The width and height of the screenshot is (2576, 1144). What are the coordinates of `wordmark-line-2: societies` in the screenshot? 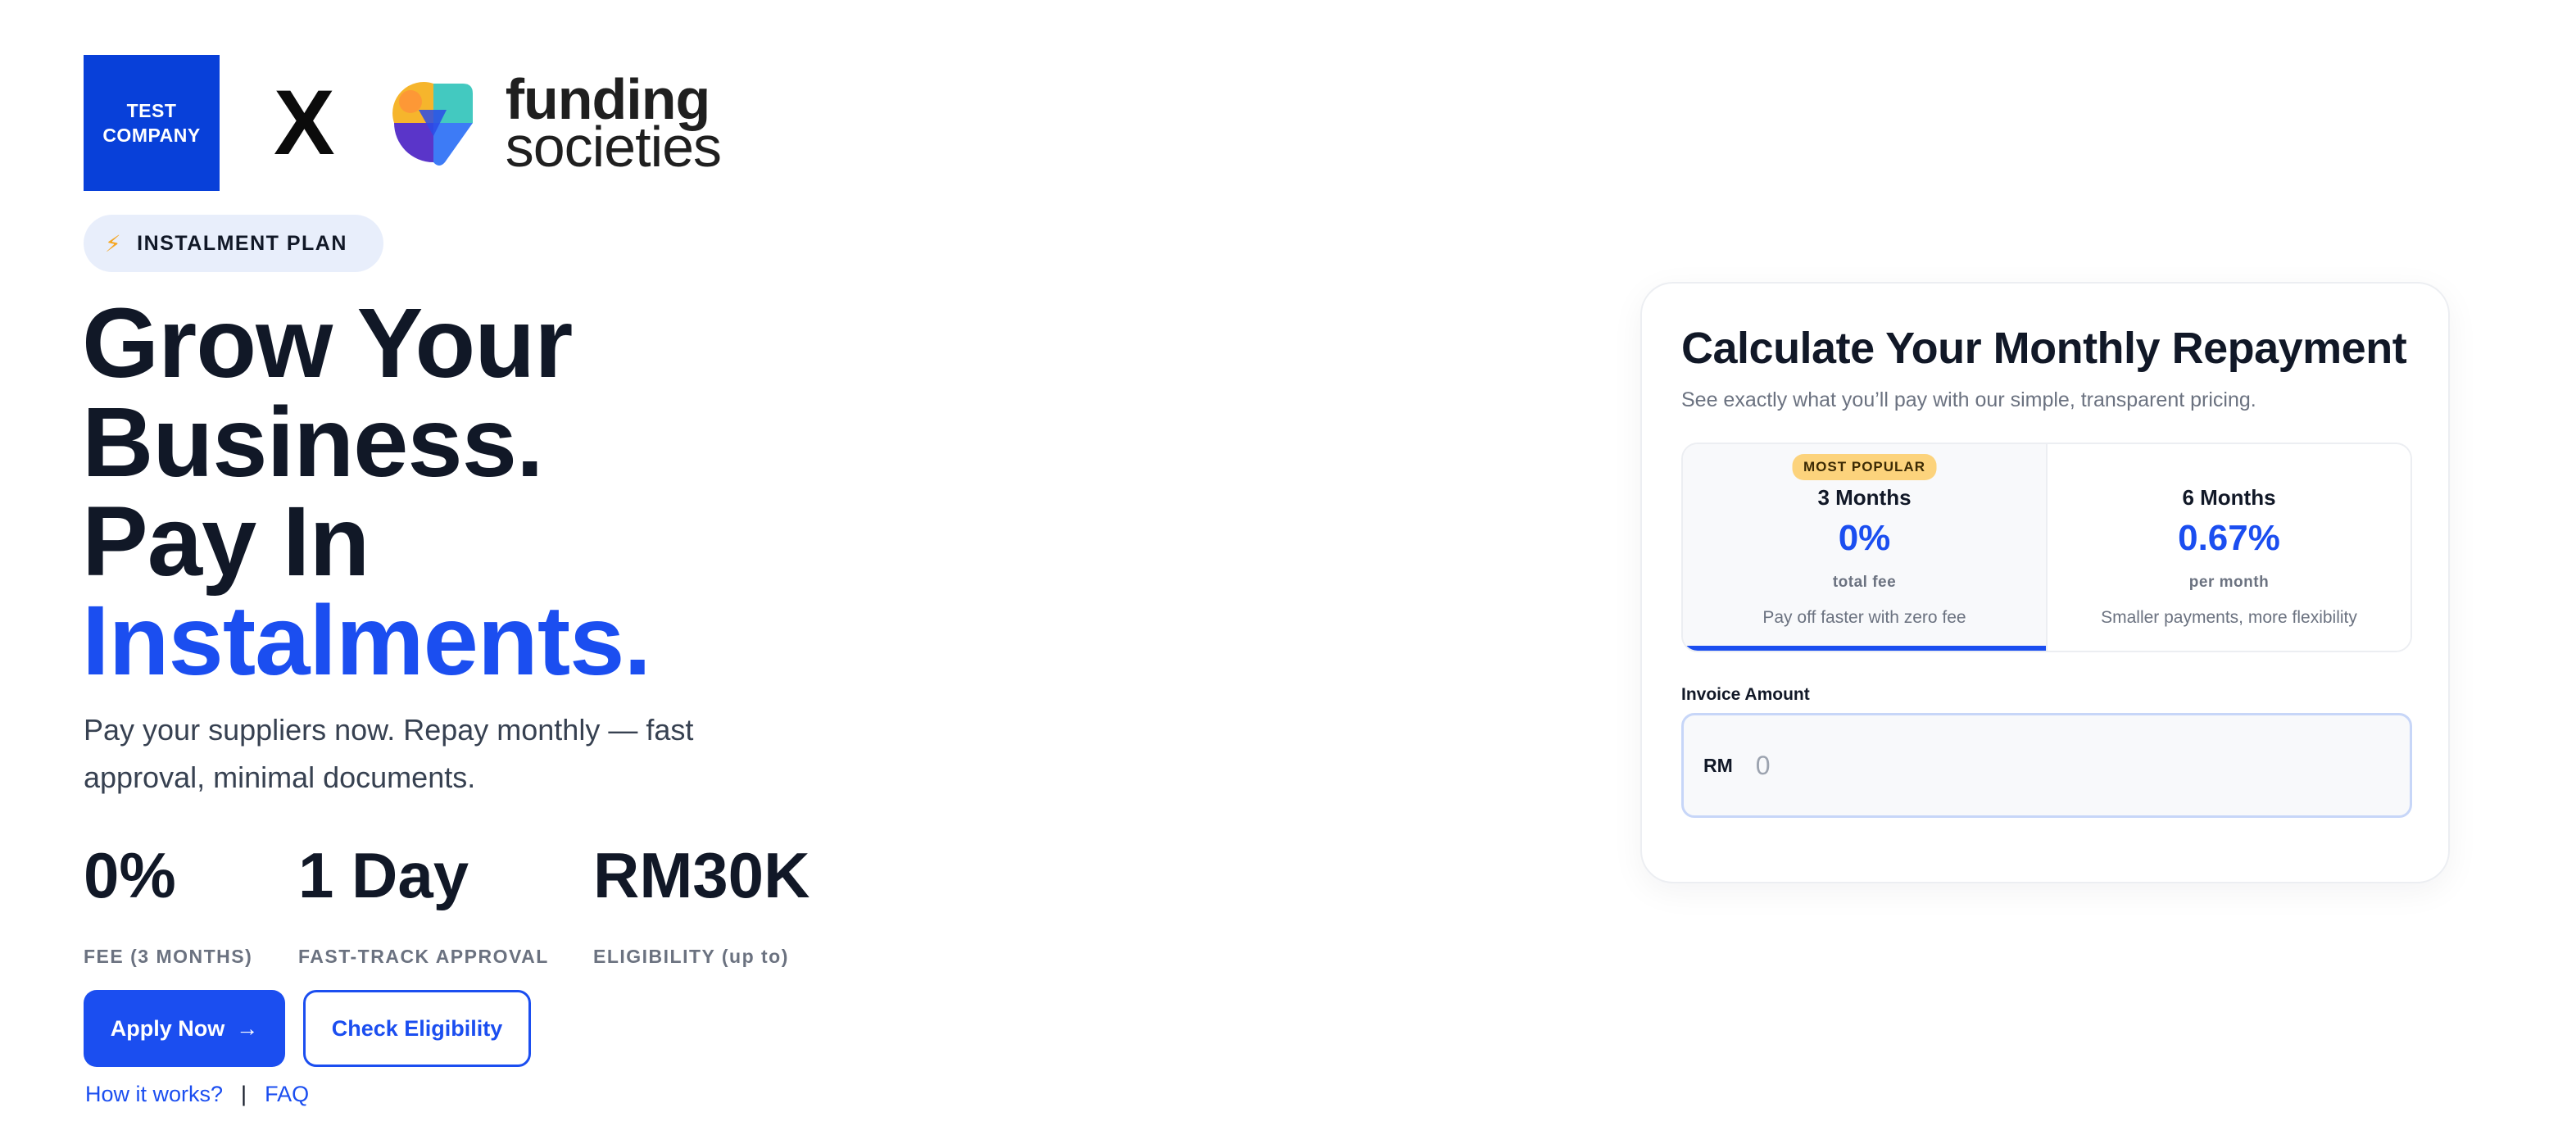 It's located at (613, 147).